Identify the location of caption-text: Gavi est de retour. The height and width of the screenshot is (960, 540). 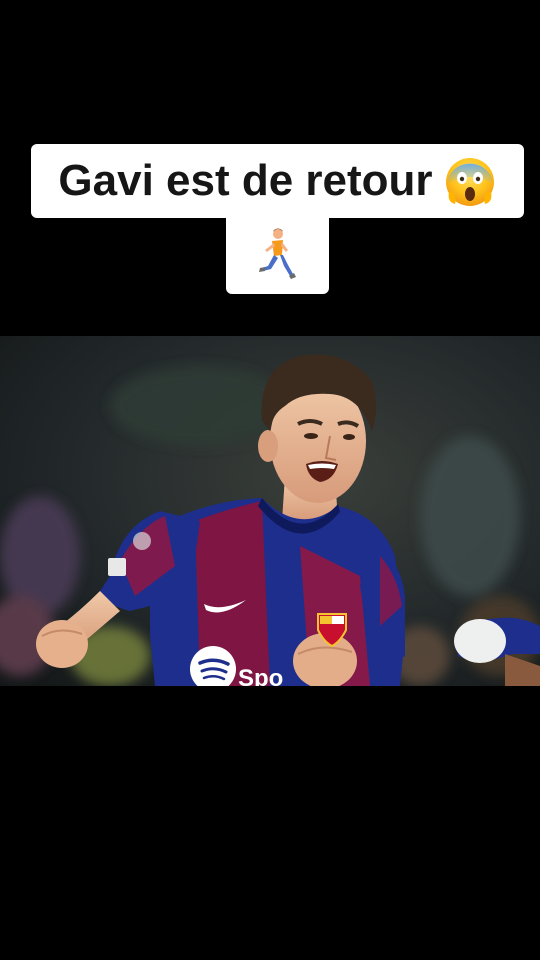
(245, 180).